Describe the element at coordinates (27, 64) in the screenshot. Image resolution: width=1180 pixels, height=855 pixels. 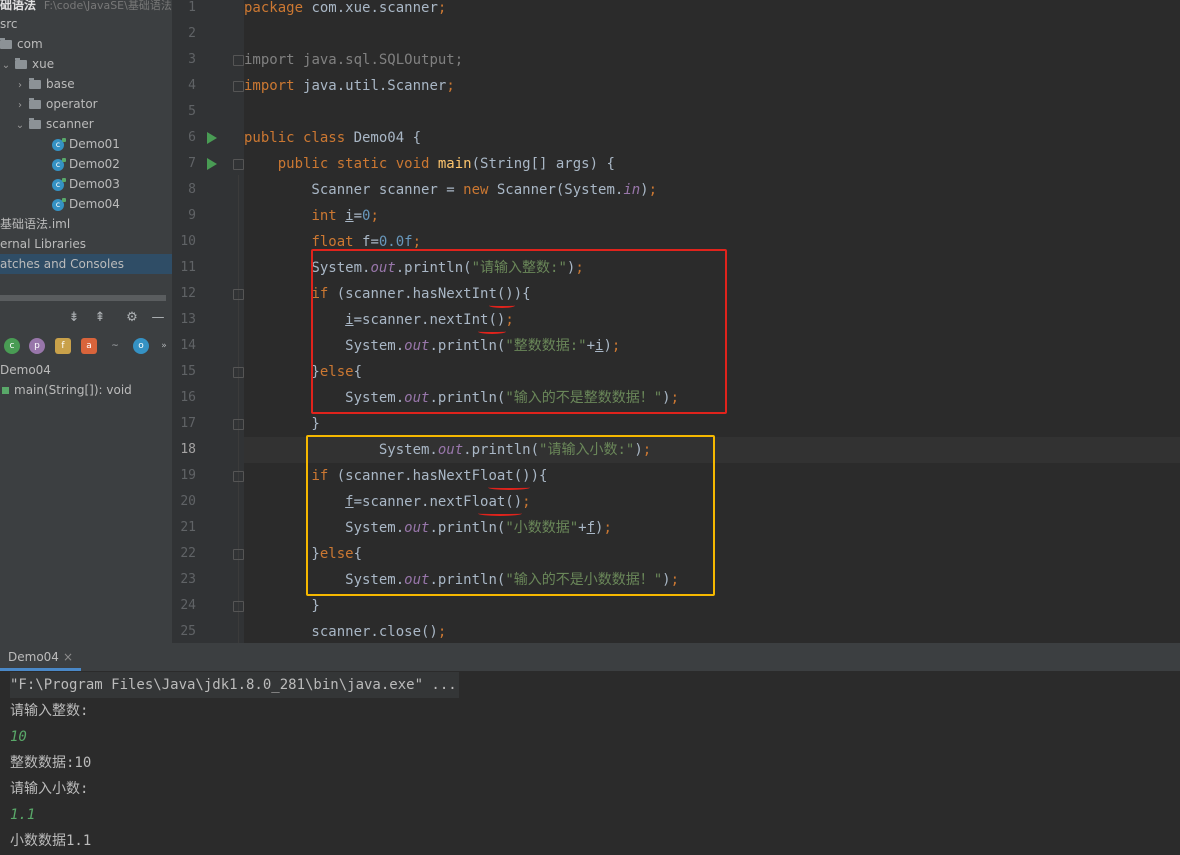
I see `tree-item-xue: ⌄ xue` at that location.